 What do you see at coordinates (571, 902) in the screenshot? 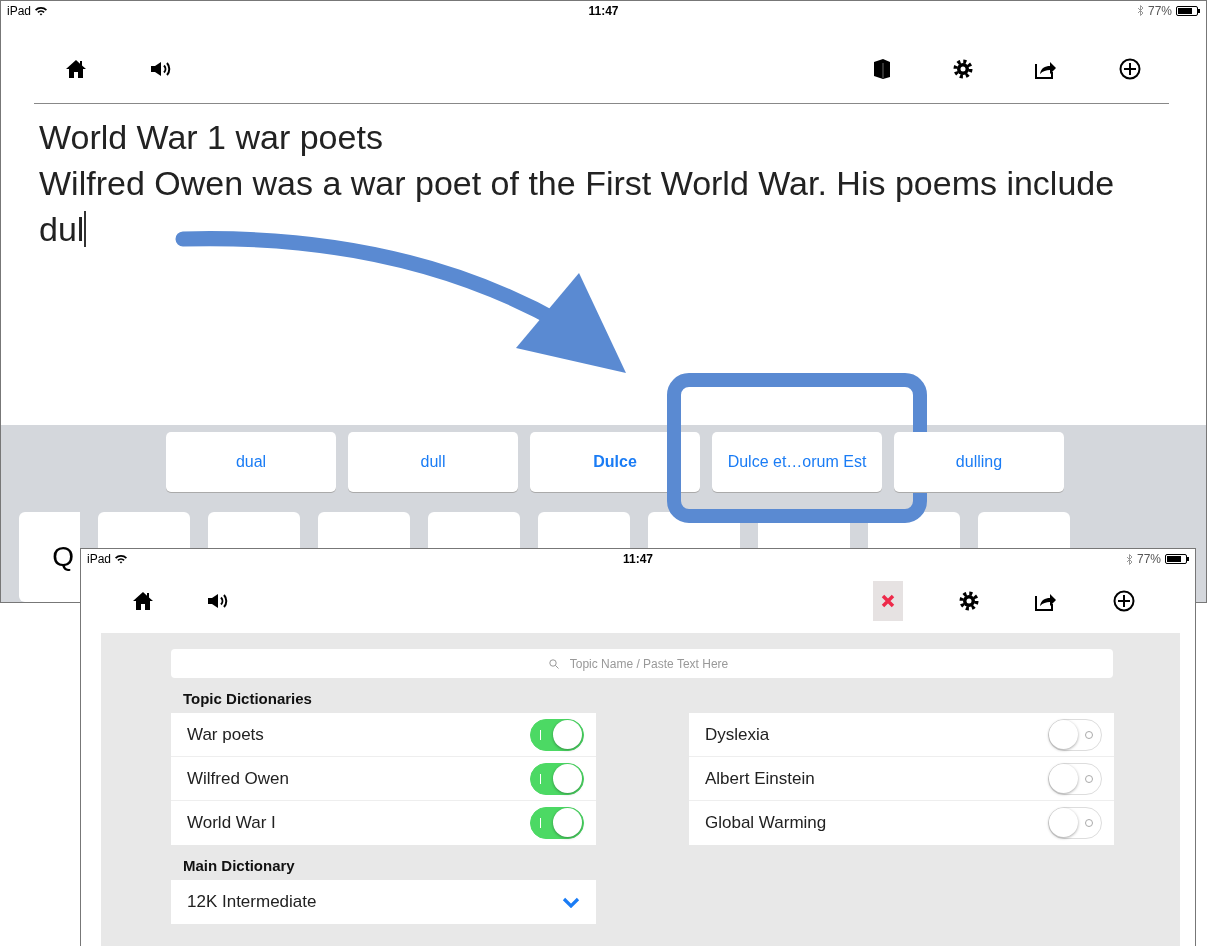
I see `chevron-down-icon` at bounding box center [571, 902].